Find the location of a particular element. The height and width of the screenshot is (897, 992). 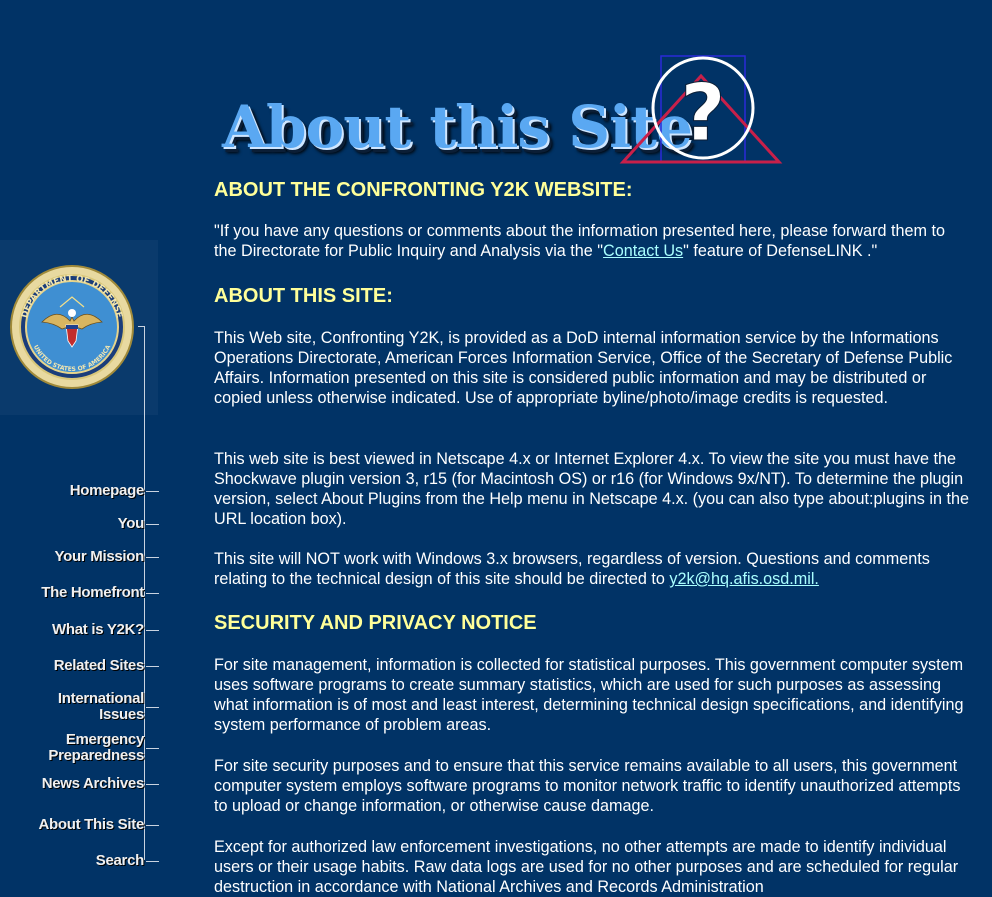

nav-related-sites: Related Sites is located at coordinates (107, 666).